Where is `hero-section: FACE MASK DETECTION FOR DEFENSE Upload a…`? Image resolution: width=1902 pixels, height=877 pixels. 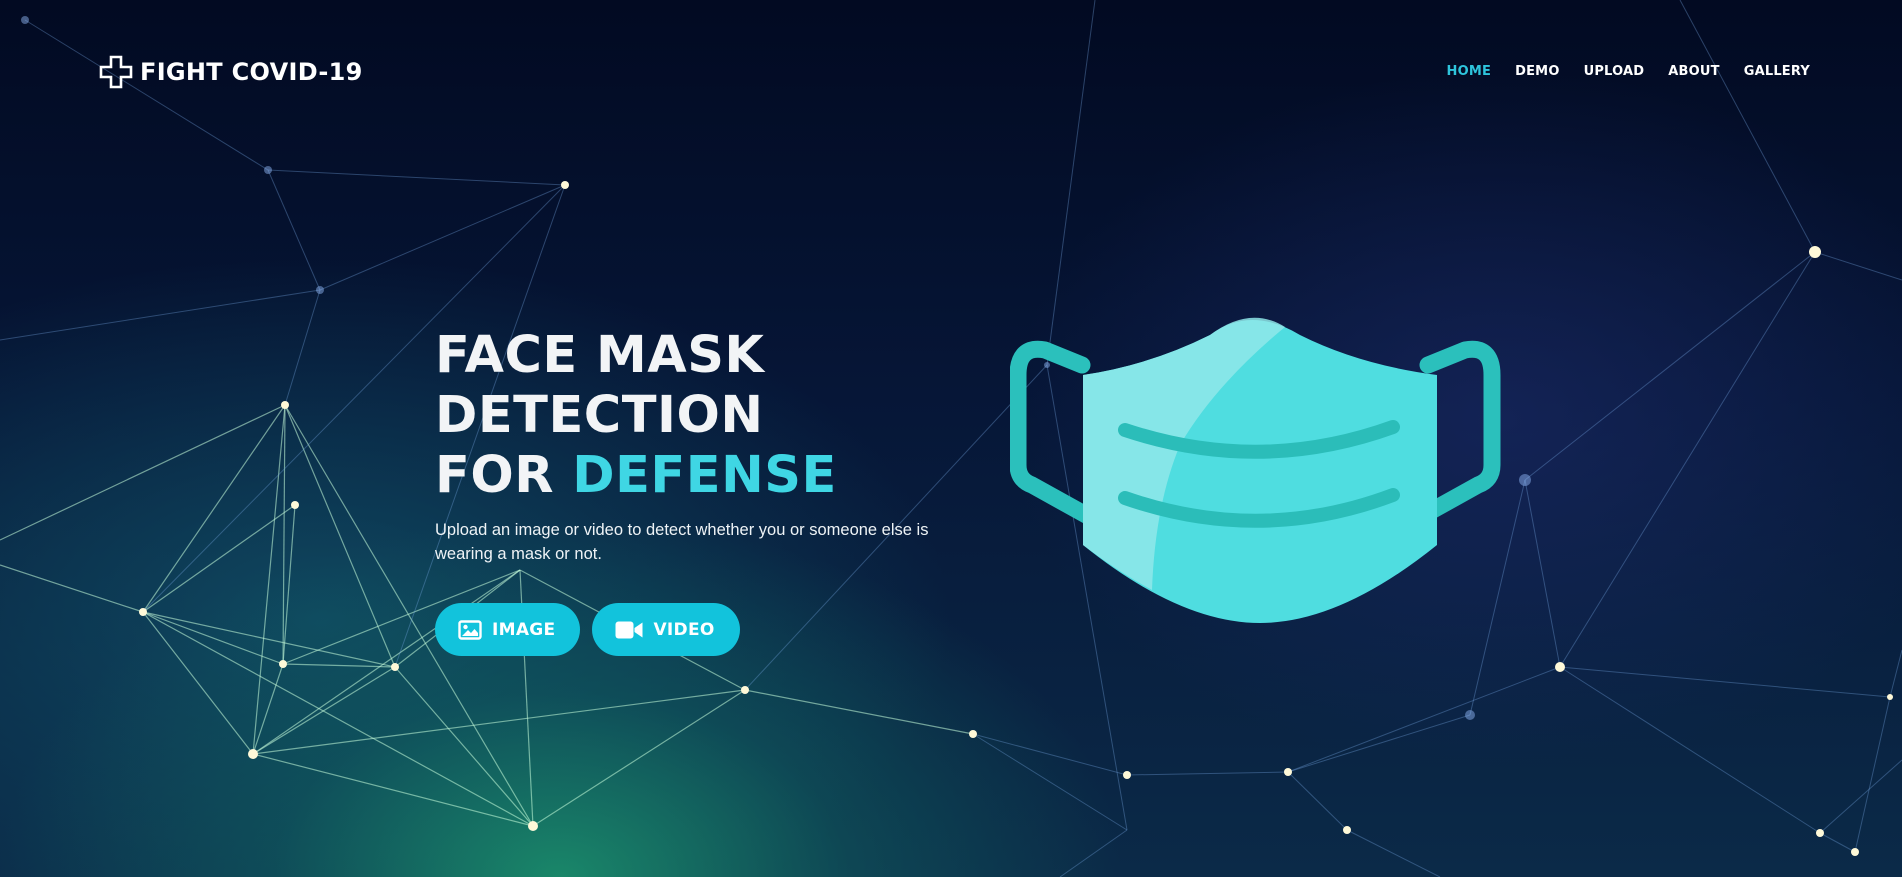 hero-section: FACE MASK DETECTION FOR DEFENSE Upload a… is located at coordinates (695, 446).